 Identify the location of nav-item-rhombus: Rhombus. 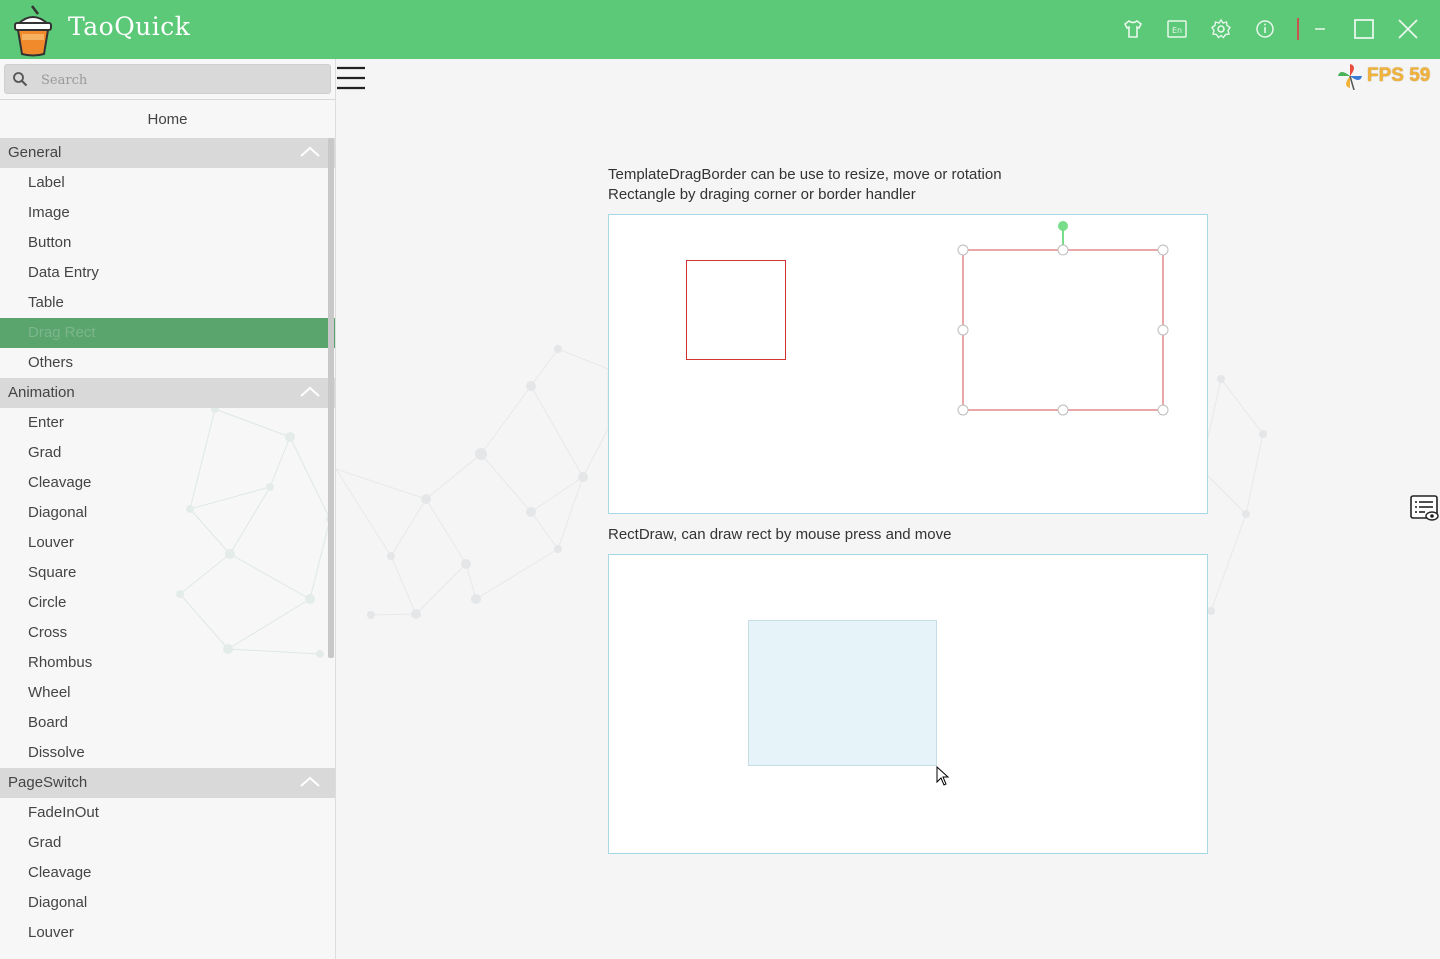
(167, 663).